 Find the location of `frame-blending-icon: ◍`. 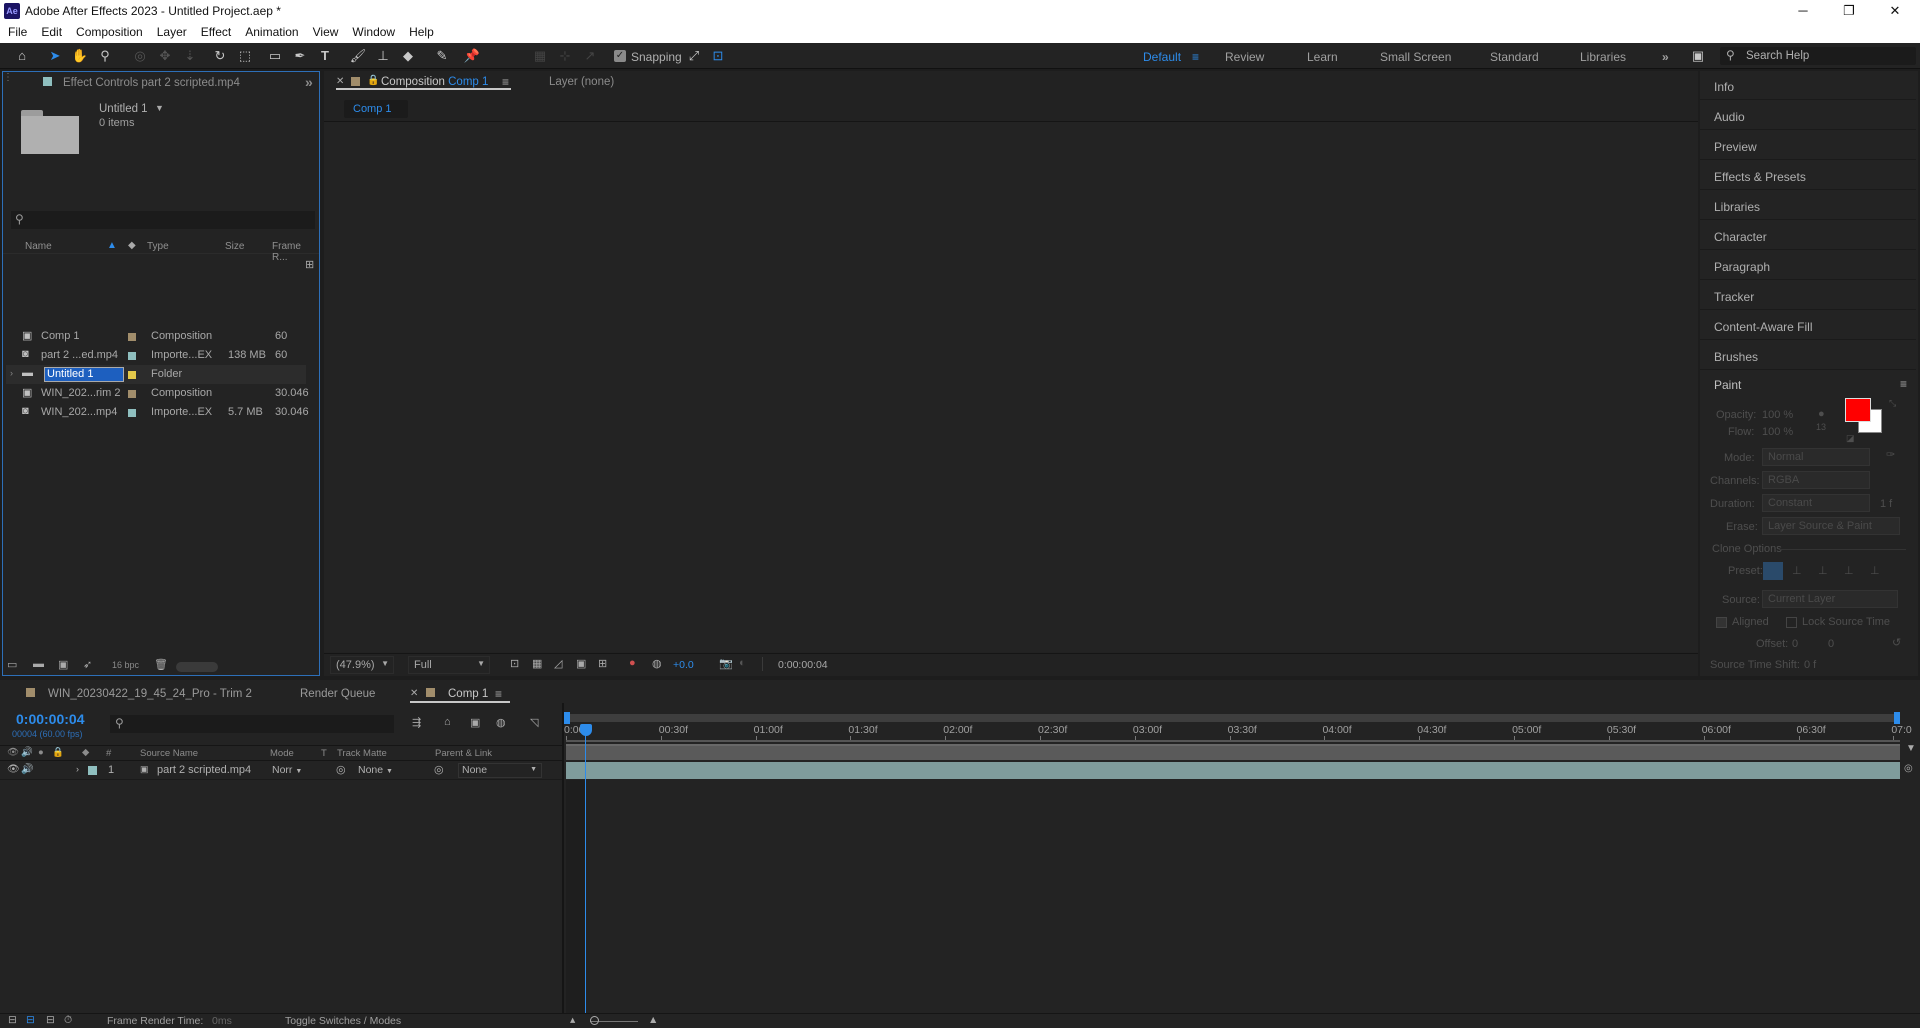

frame-blending-icon: ◍ is located at coordinates (501, 722).